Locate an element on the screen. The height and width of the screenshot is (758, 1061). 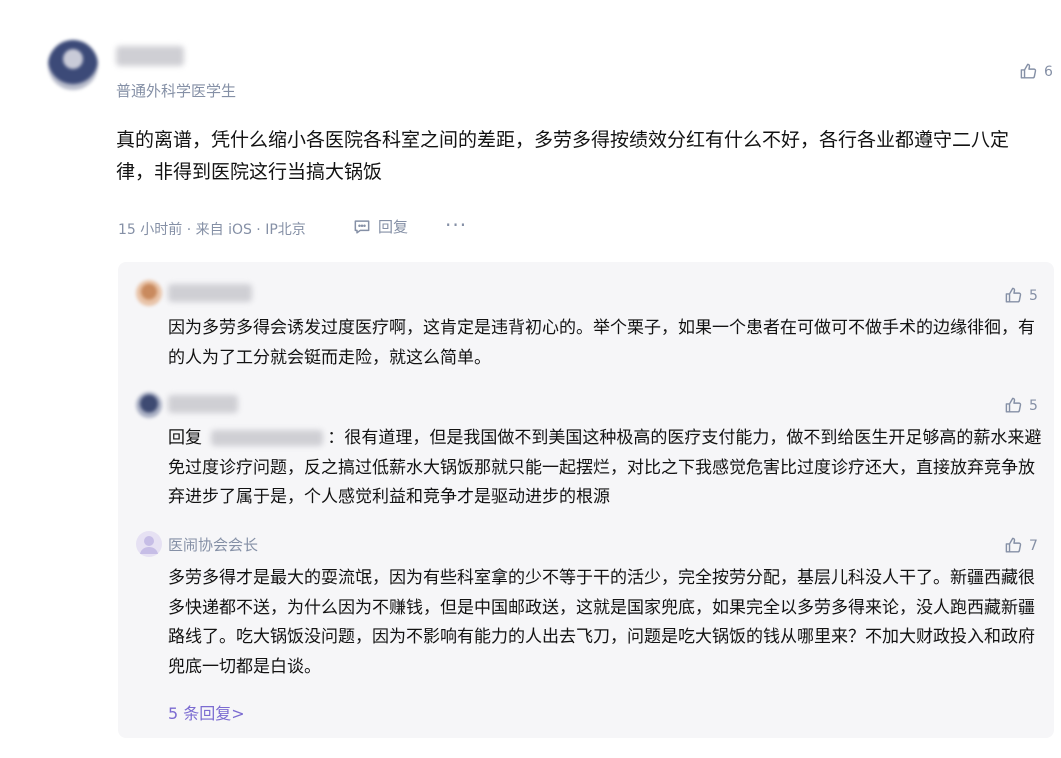
more-options-icon: ··· is located at coordinates (456, 225).